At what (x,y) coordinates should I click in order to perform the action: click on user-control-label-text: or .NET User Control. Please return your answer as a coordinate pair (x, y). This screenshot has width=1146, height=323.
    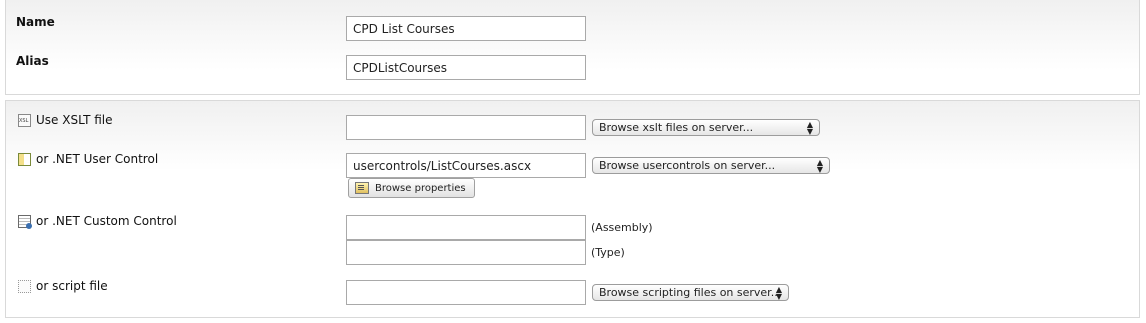
    Looking at the image, I should click on (97, 159).